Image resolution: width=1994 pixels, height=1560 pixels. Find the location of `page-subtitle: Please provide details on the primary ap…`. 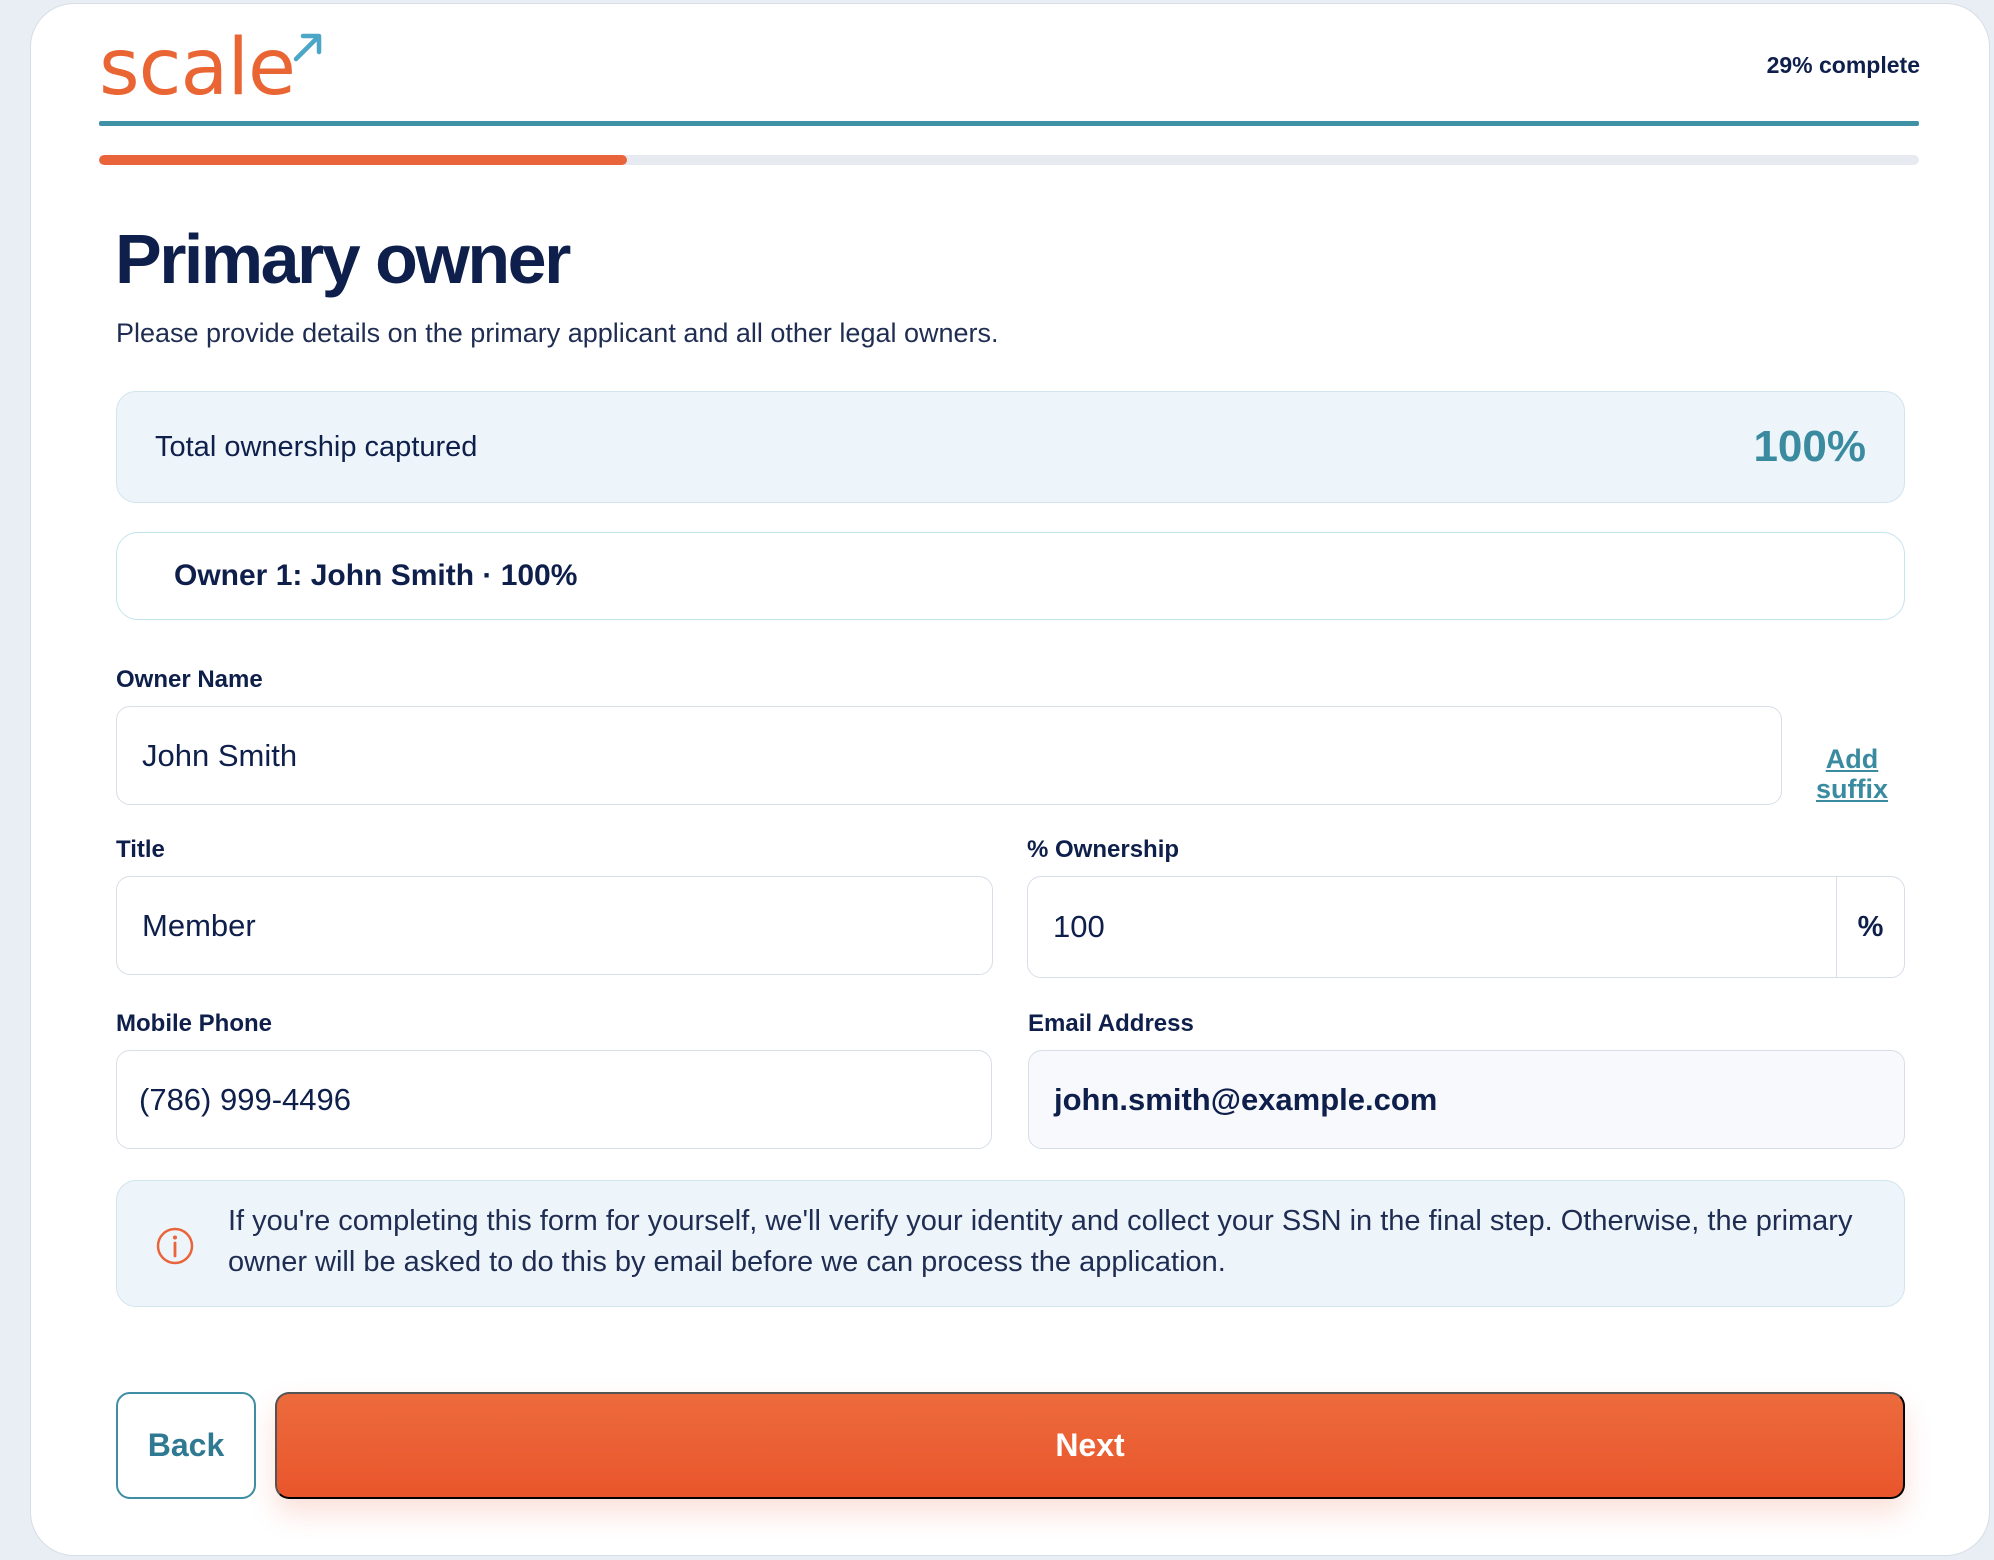

page-subtitle: Please provide details on the primary ap… is located at coordinates (557, 333).